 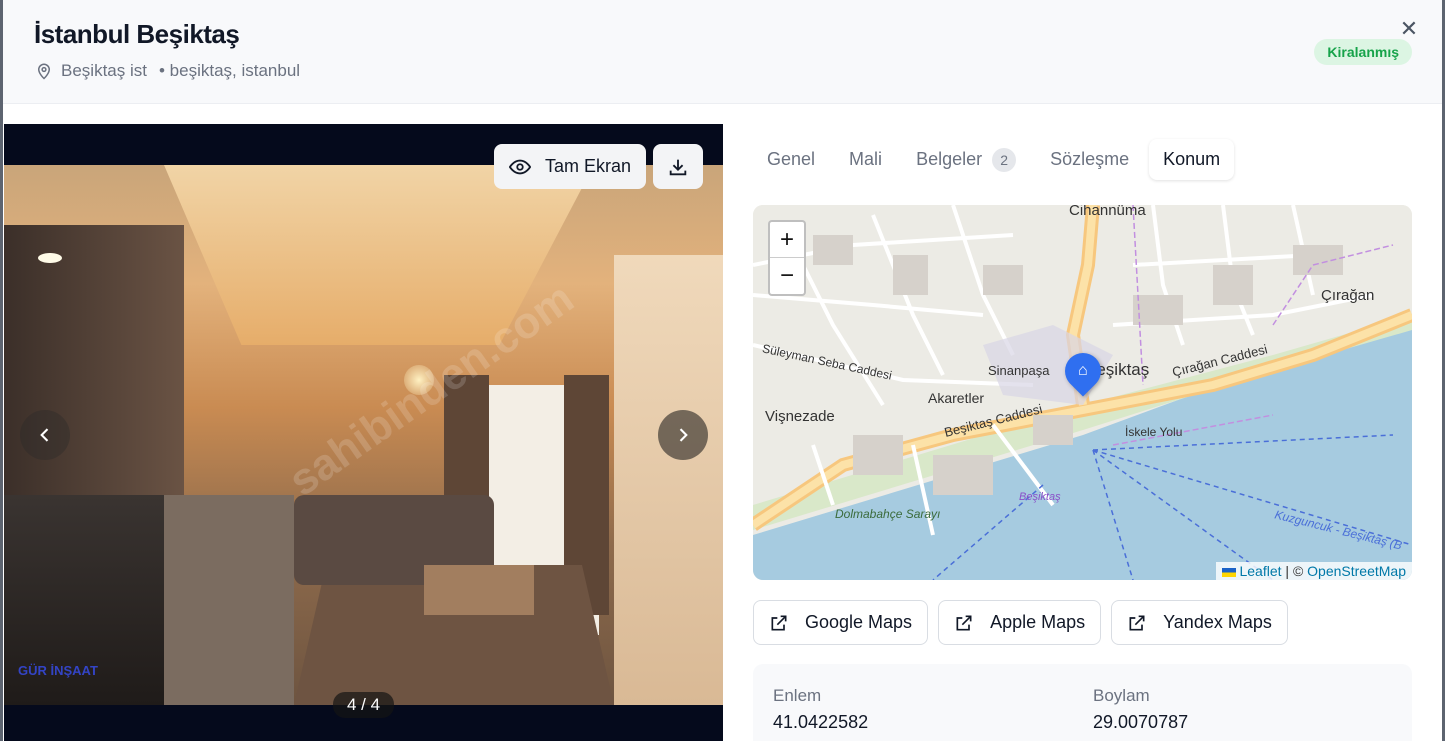 I want to click on tab-label: Mali, so click(x=866, y=159).